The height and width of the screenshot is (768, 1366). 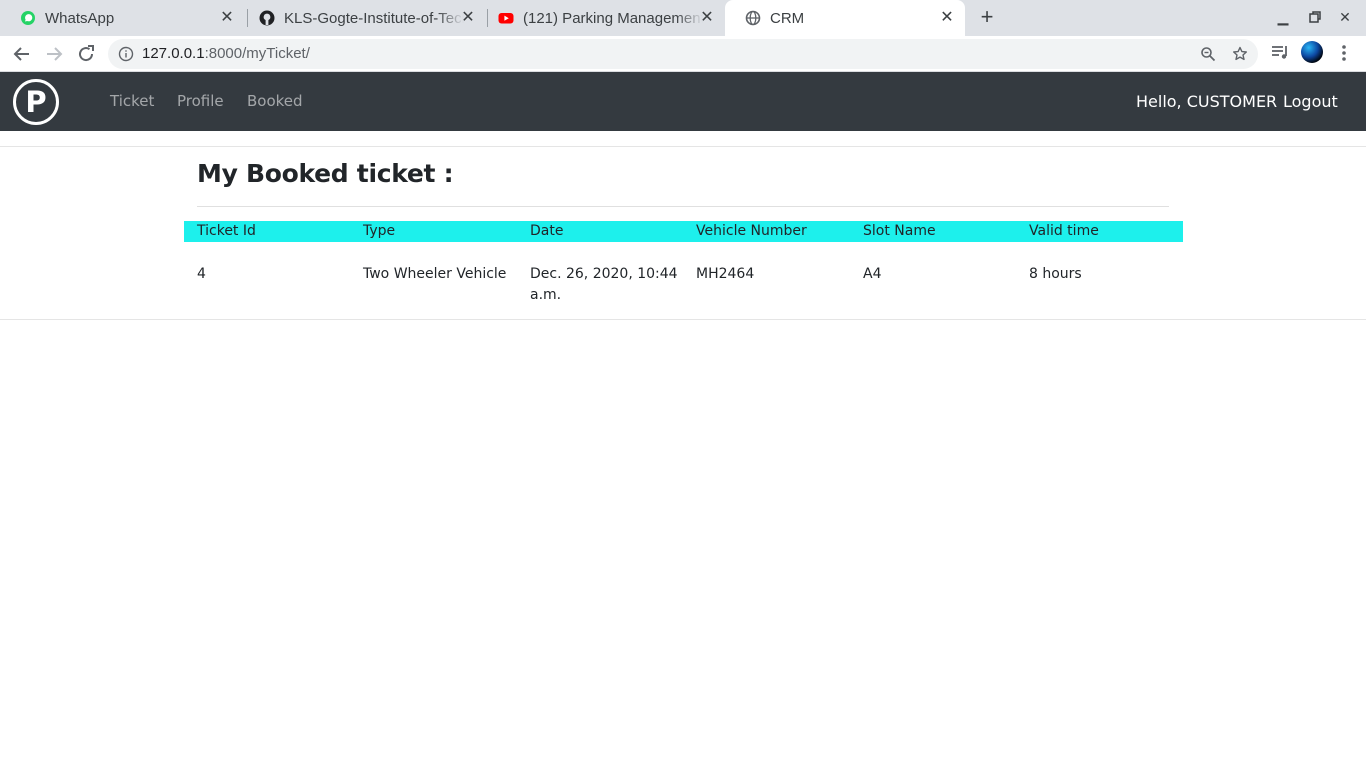 What do you see at coordinates (275, 101) in the screenshot?
I see `nav-link-booked: Booked` at bounding box center [275, 101].